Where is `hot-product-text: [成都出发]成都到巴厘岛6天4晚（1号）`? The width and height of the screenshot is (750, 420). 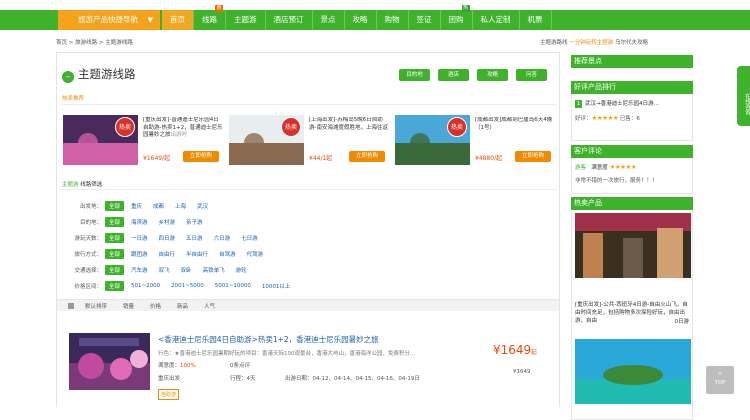 hot-product-text: [成都出发]成都到巴厘岛6天4晚（1号） is located at coordinates (515, 132).